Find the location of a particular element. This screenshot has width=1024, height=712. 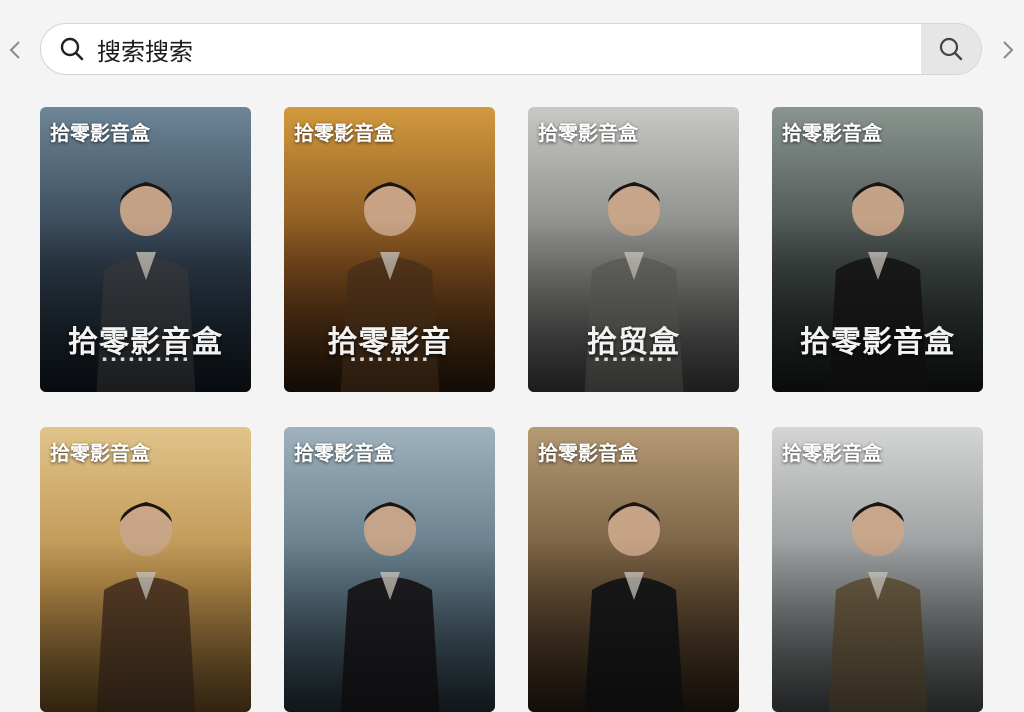

chevron-left-icon is located at coordinates (14, 50).